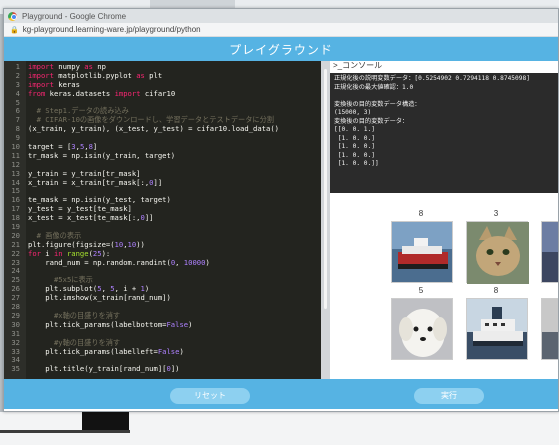  I want to click on code-line: 35 plt.title(y_train[rand_num][0]), so click(162, 369).